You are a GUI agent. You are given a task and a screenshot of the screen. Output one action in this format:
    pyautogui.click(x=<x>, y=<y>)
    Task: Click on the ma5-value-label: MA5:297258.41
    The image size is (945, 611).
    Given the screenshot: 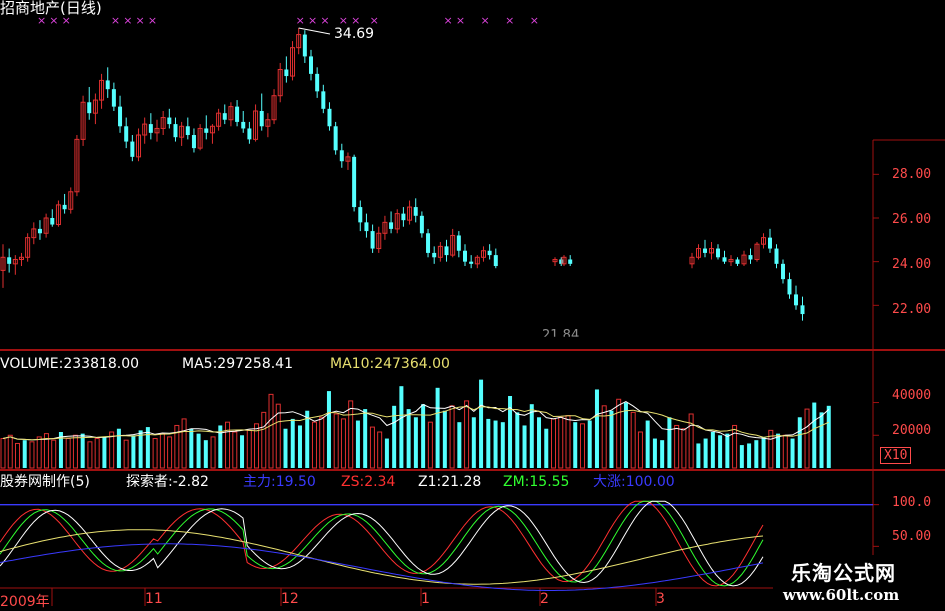 What is the action you would take?
    pyautogui.click(x=237, y=364)
    